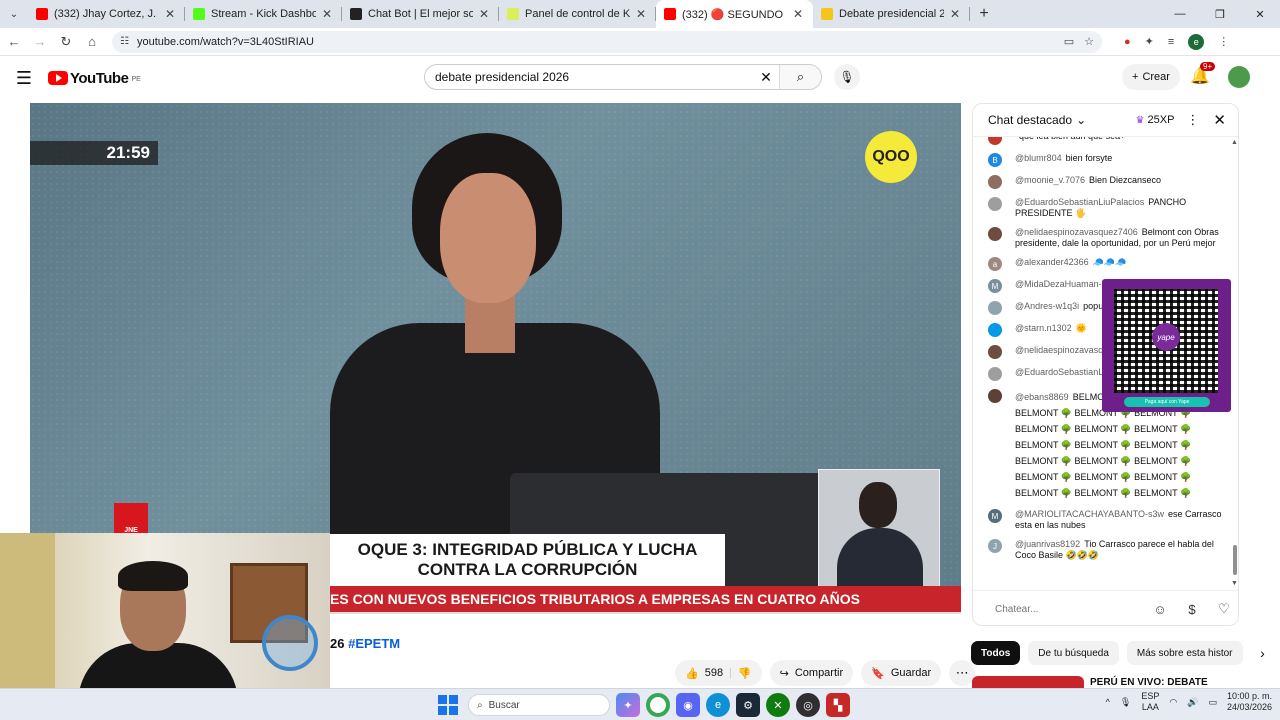  I want to click on clock: 10:00 p. m. 24/03/2026, so click(1249, 702).